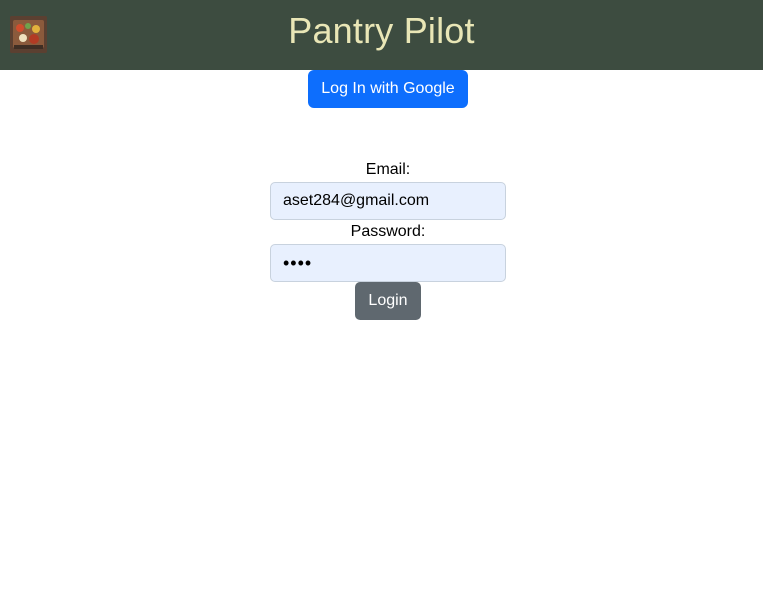  I want to click on email-field, so click(388, 201).